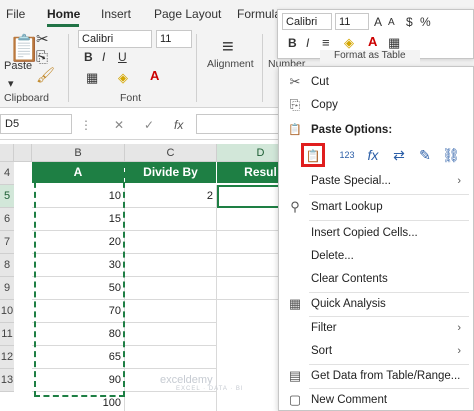 This screenshot has width=474, height=411. I want to click on row-header: 5, so click(7, 196).